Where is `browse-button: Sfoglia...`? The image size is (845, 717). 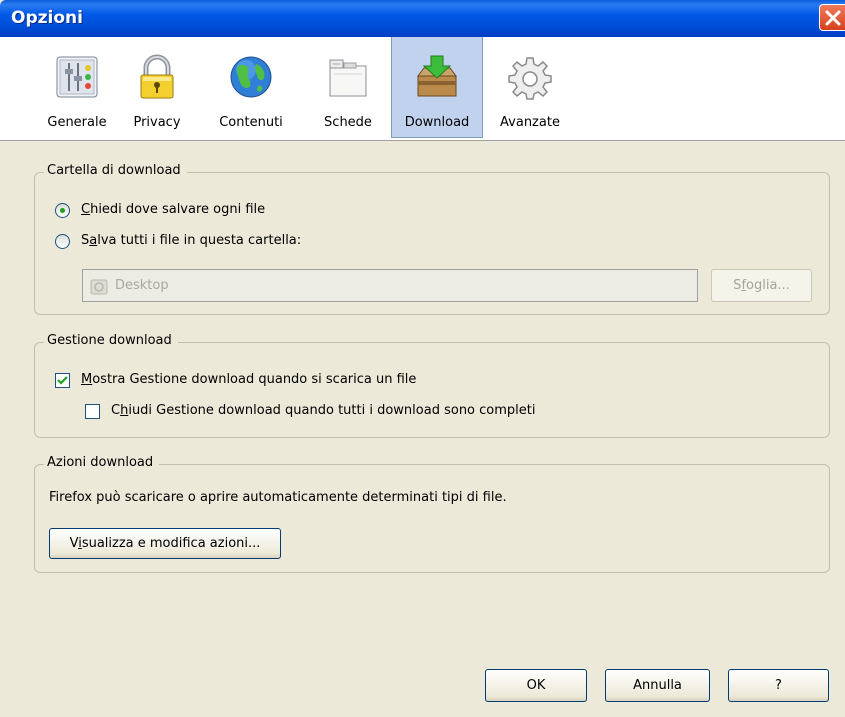 browse-button: Sfoglia... is located at coordinates (761, 285).